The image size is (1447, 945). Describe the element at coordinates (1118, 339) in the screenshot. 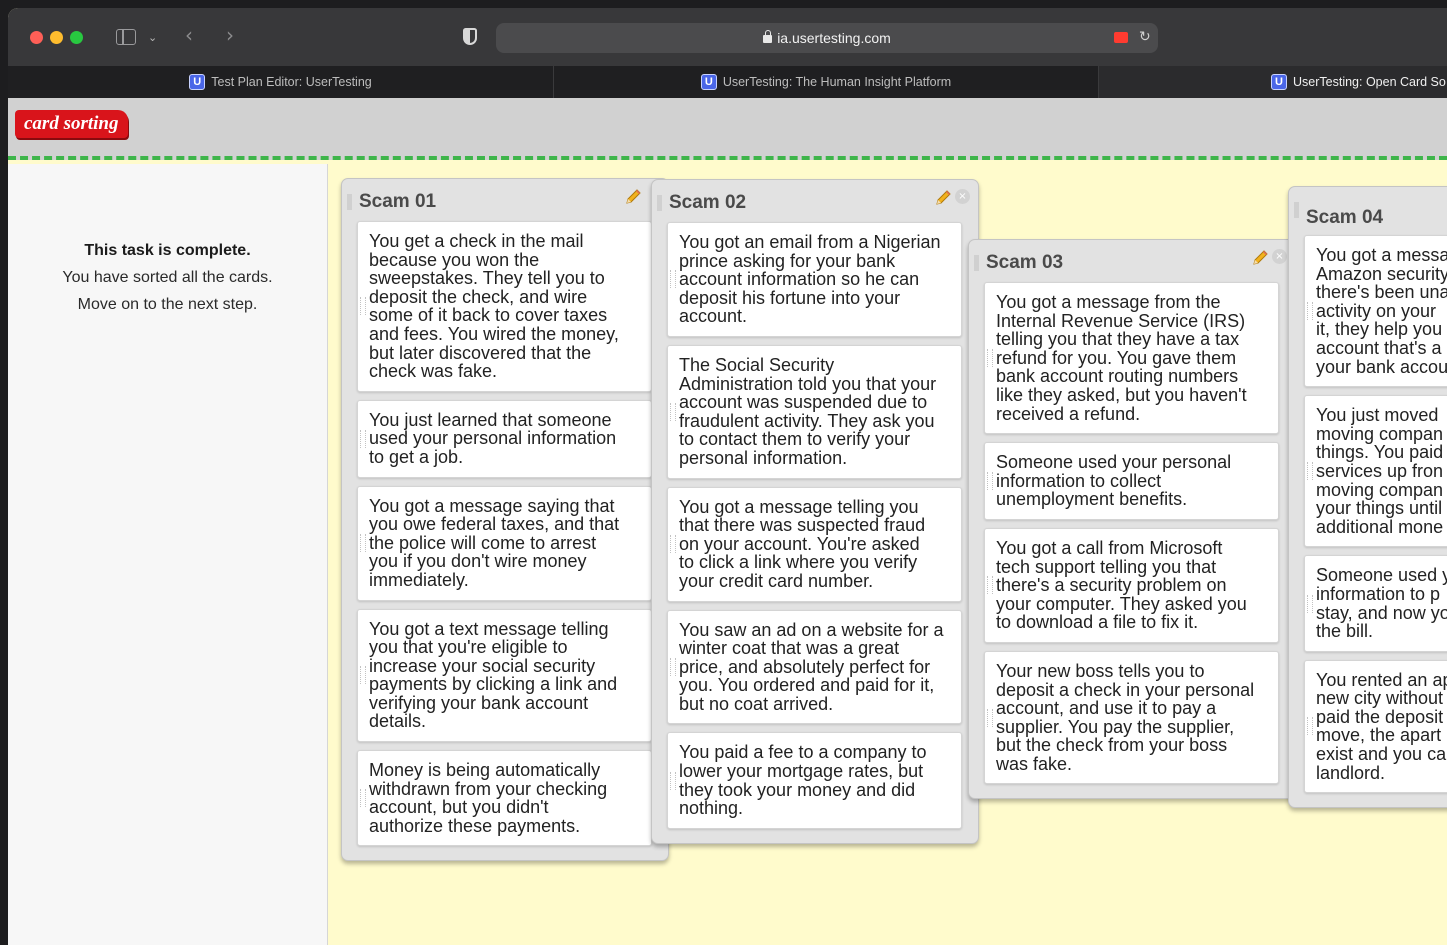

I see `card-text-line: telling you that they have a tax` at that location.